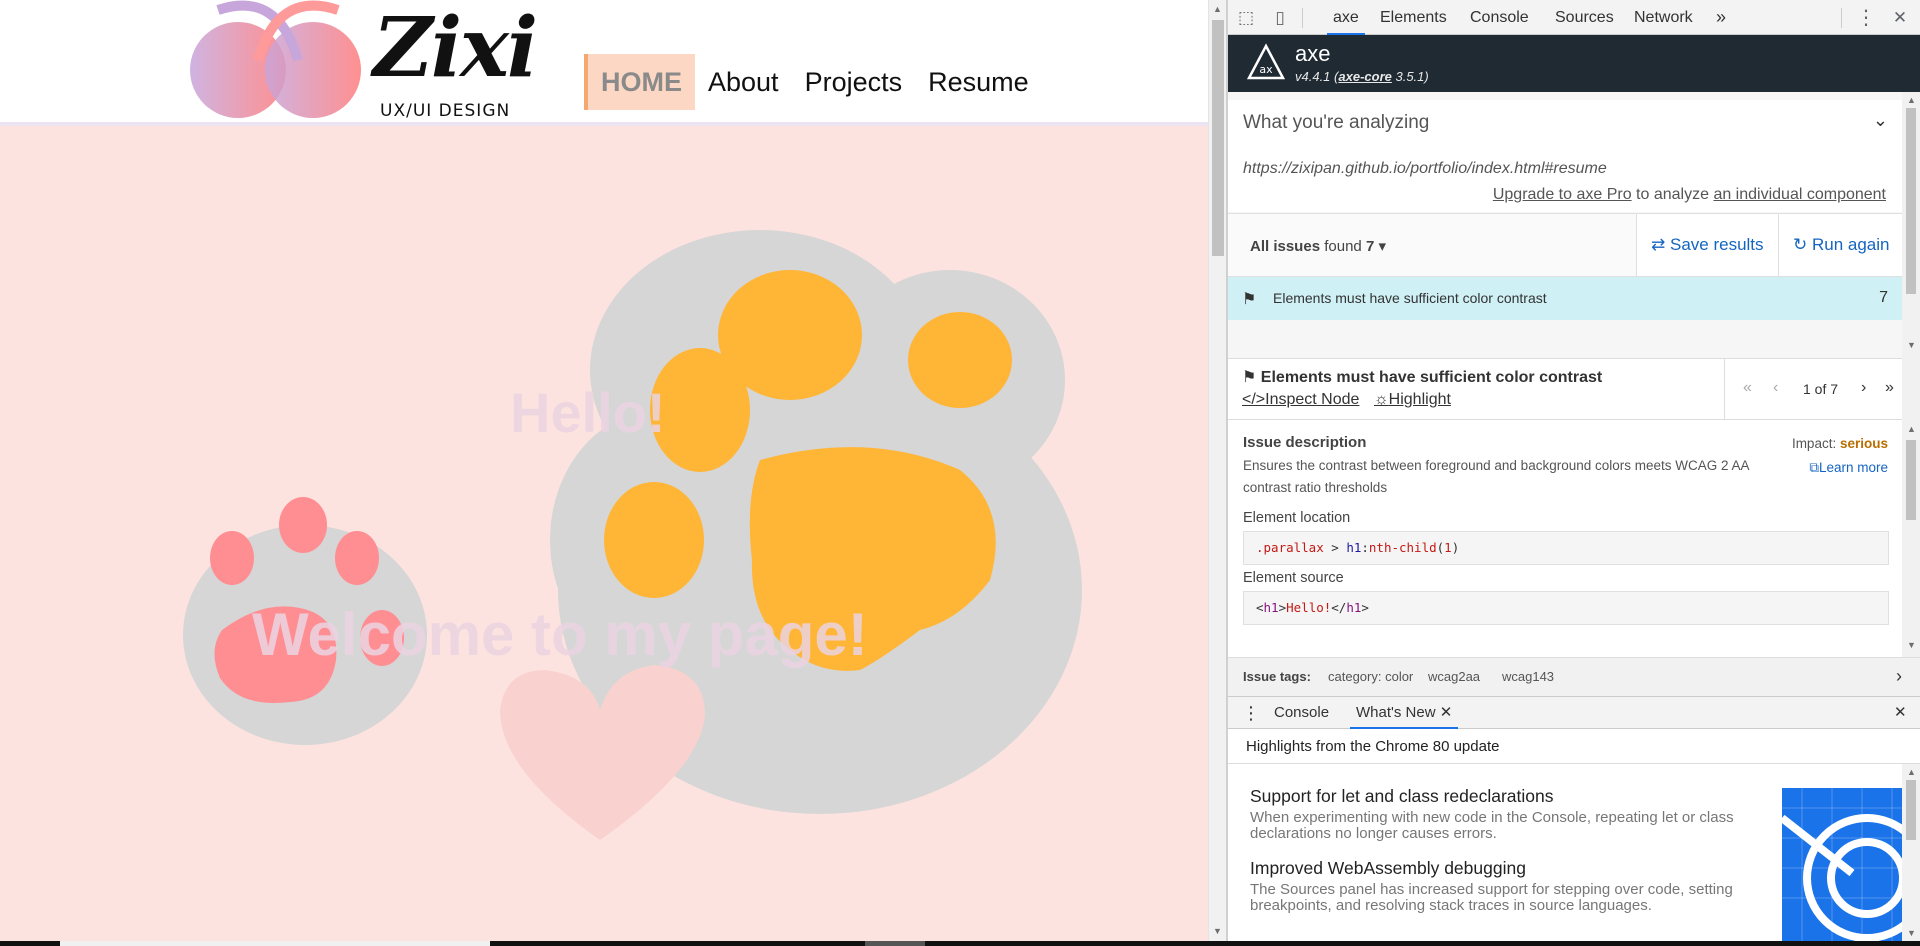  What do you see at coordinates (1297, 518) in the screenshot?
I see `element-location-label: Element location` at bounding box center [1297, 518].